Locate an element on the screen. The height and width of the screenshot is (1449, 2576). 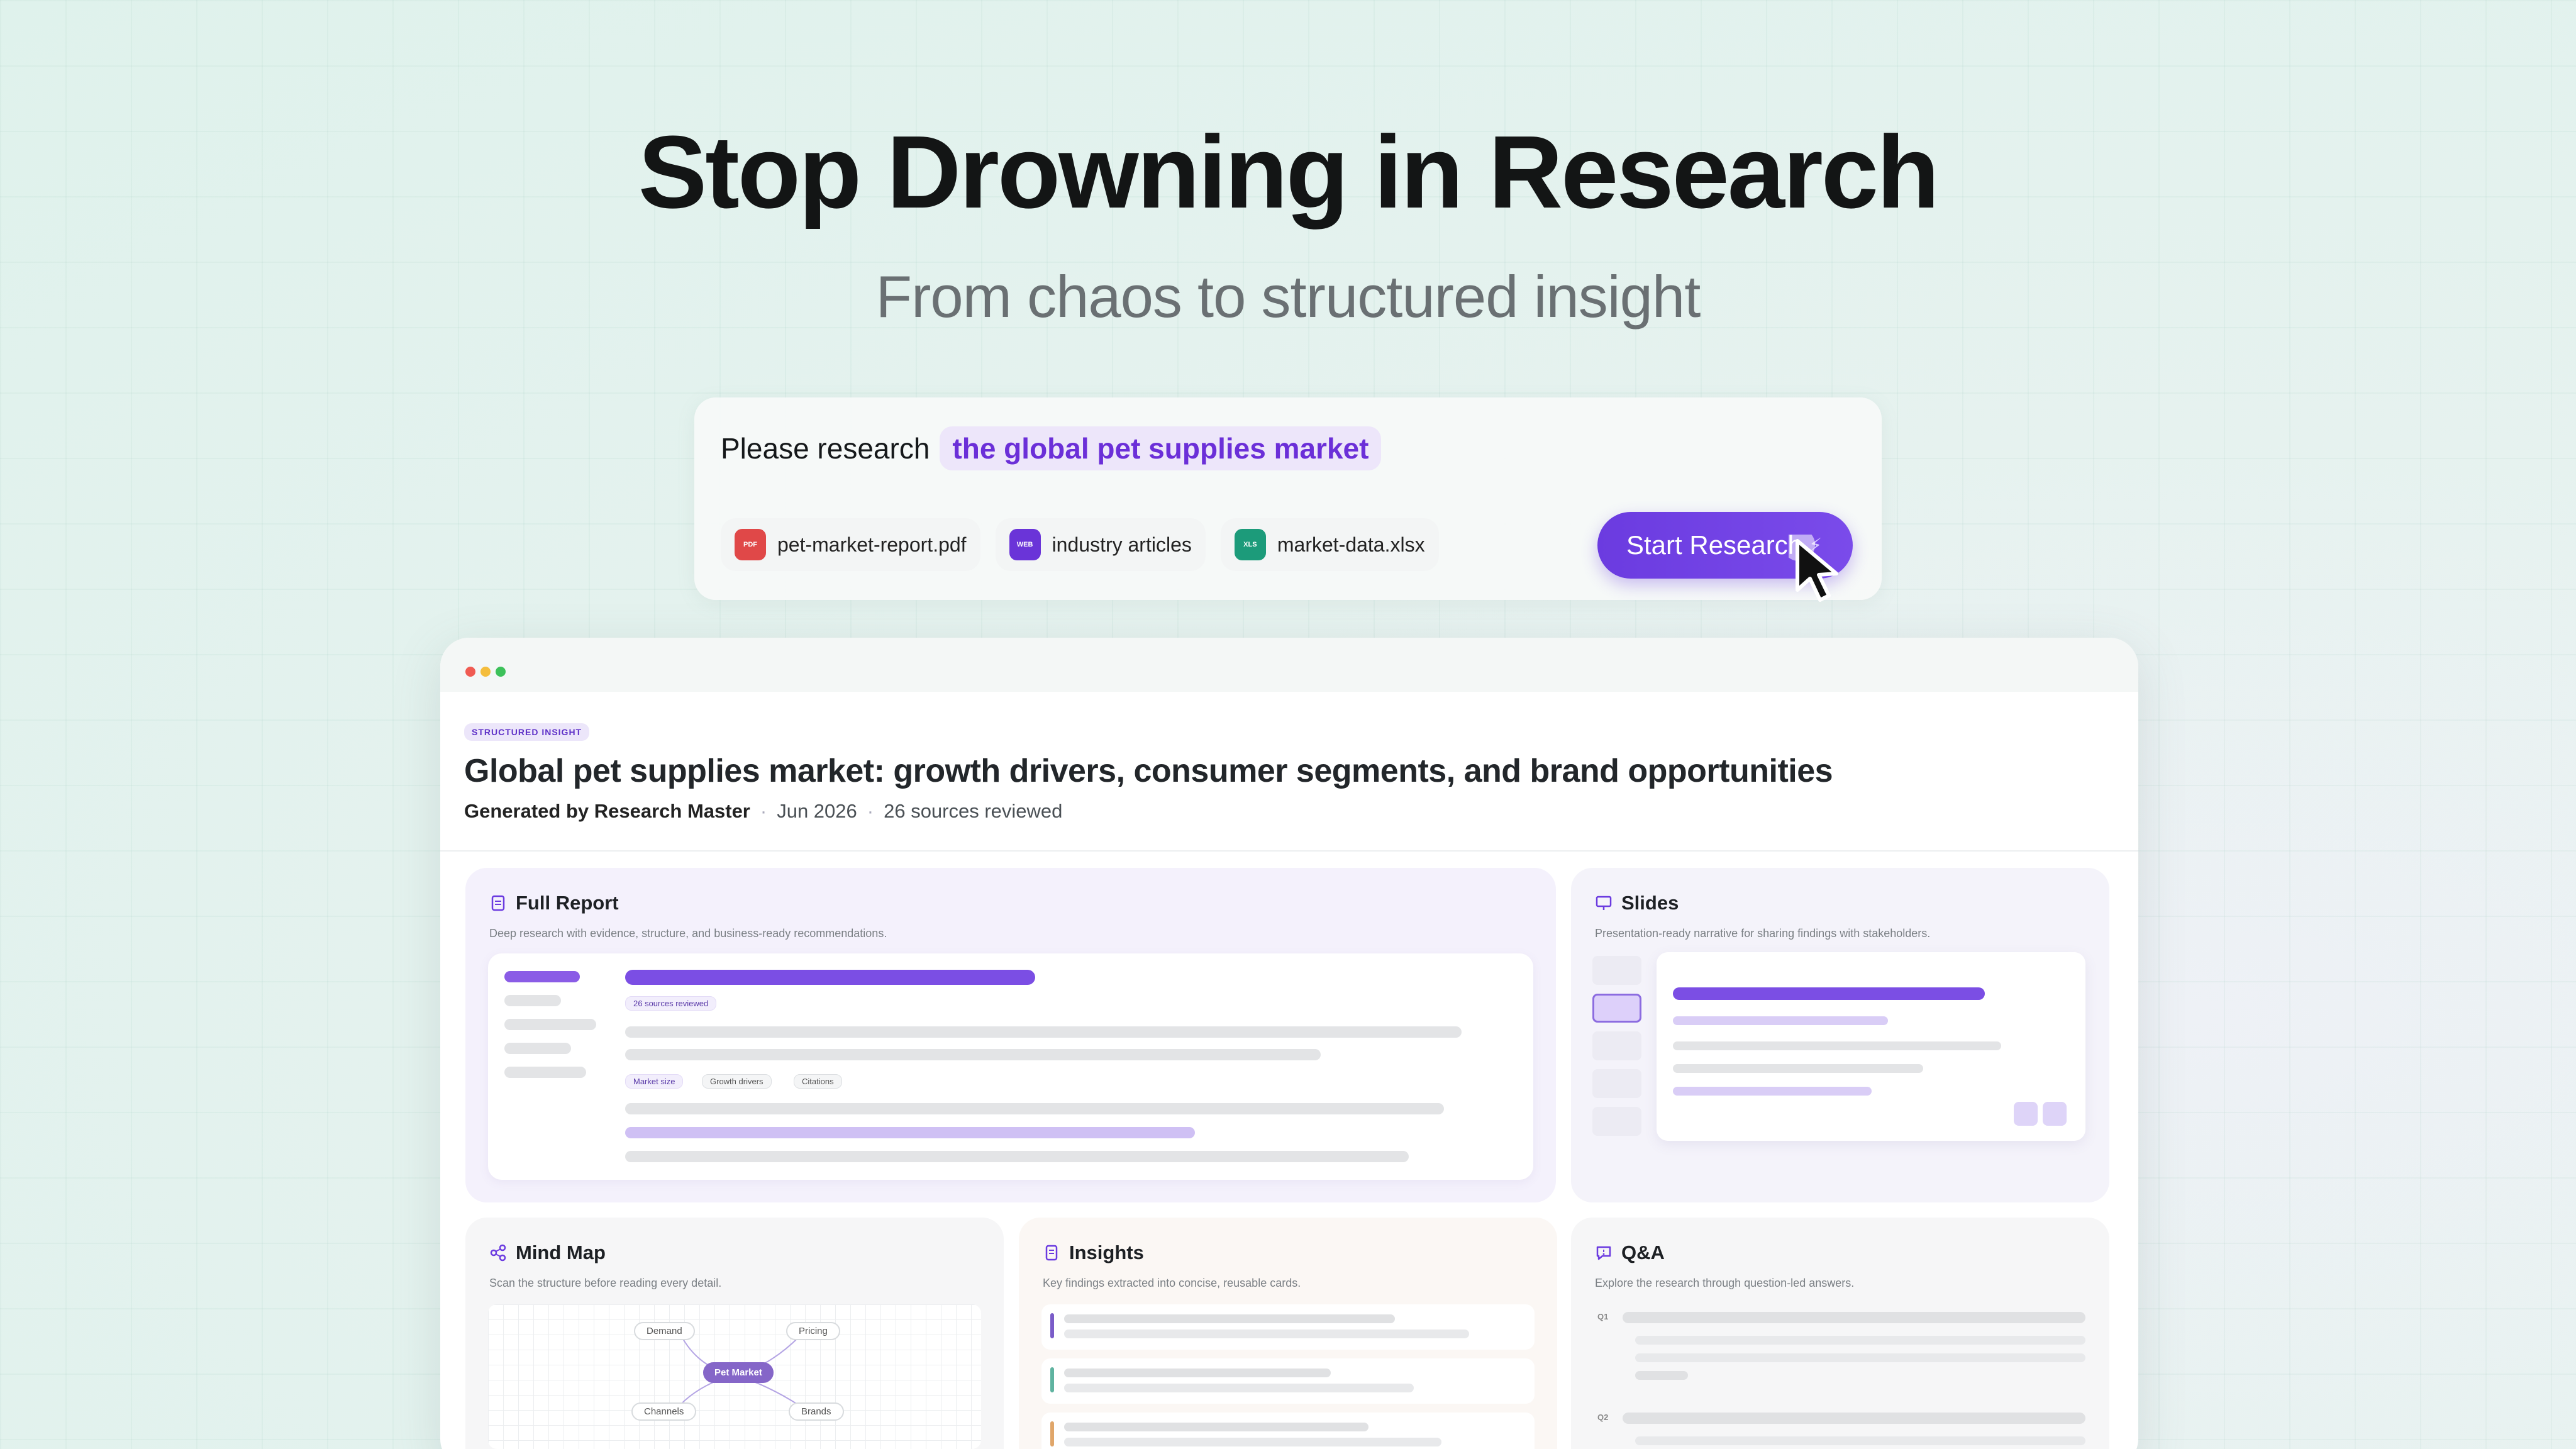
presentation-icon is located at coordinates (1604, 903).